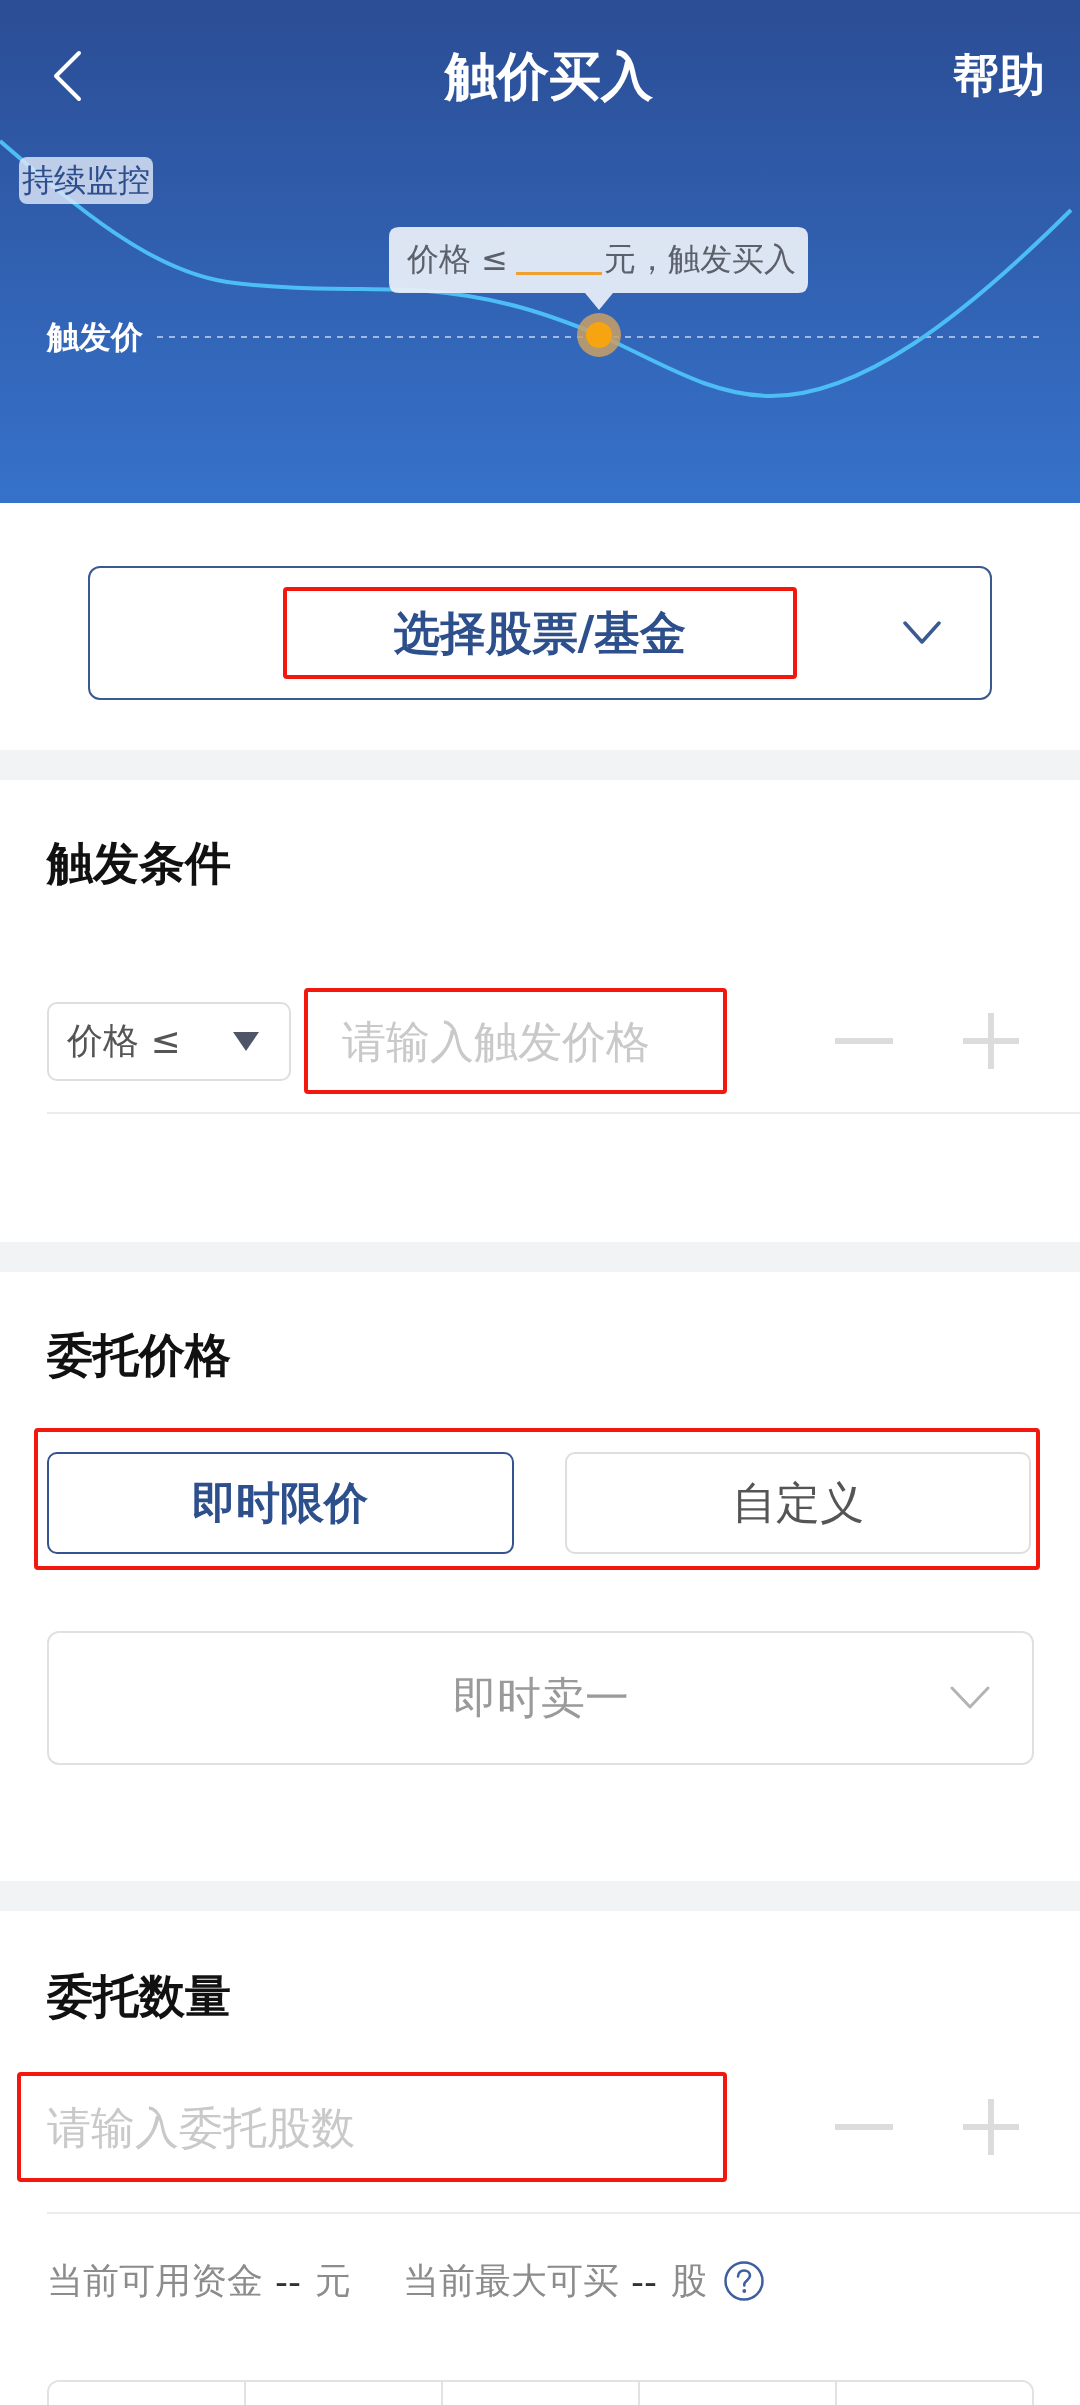  What do you see at coordinates (511, 2280) in the screenshot?
I see `info-label: 当前最大可买` at bounding box center [511, 2280].